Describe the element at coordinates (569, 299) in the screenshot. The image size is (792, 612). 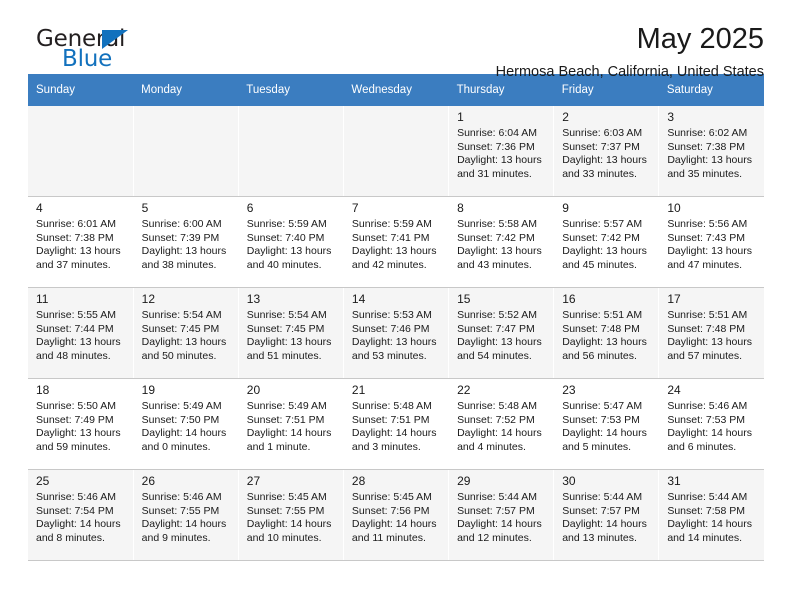
I see `day-number: 16` at that location.